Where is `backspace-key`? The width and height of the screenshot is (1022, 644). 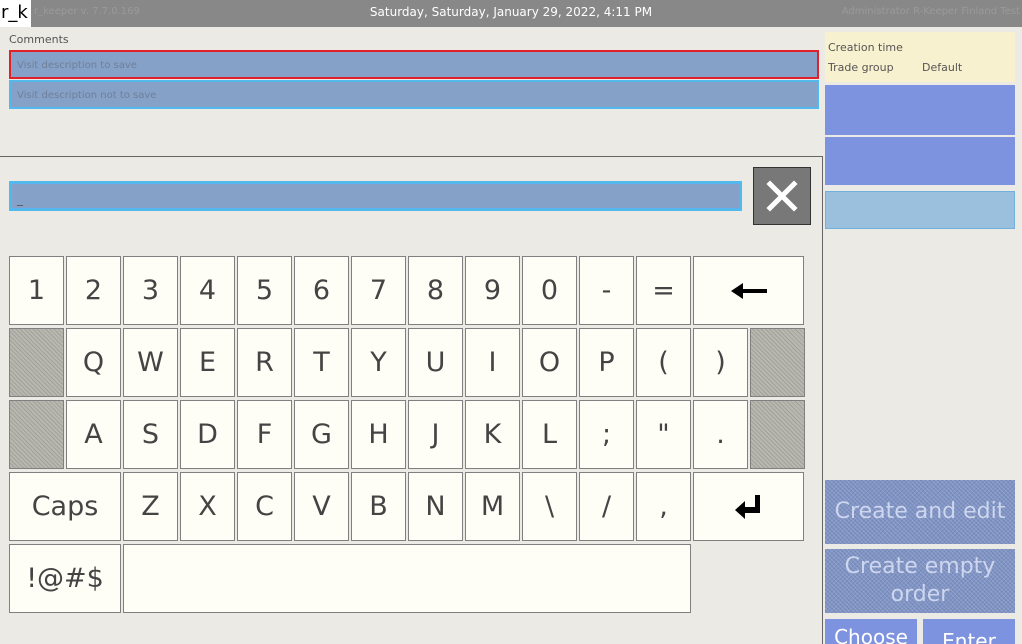
backspace-key is located at coordinates (748, 290).